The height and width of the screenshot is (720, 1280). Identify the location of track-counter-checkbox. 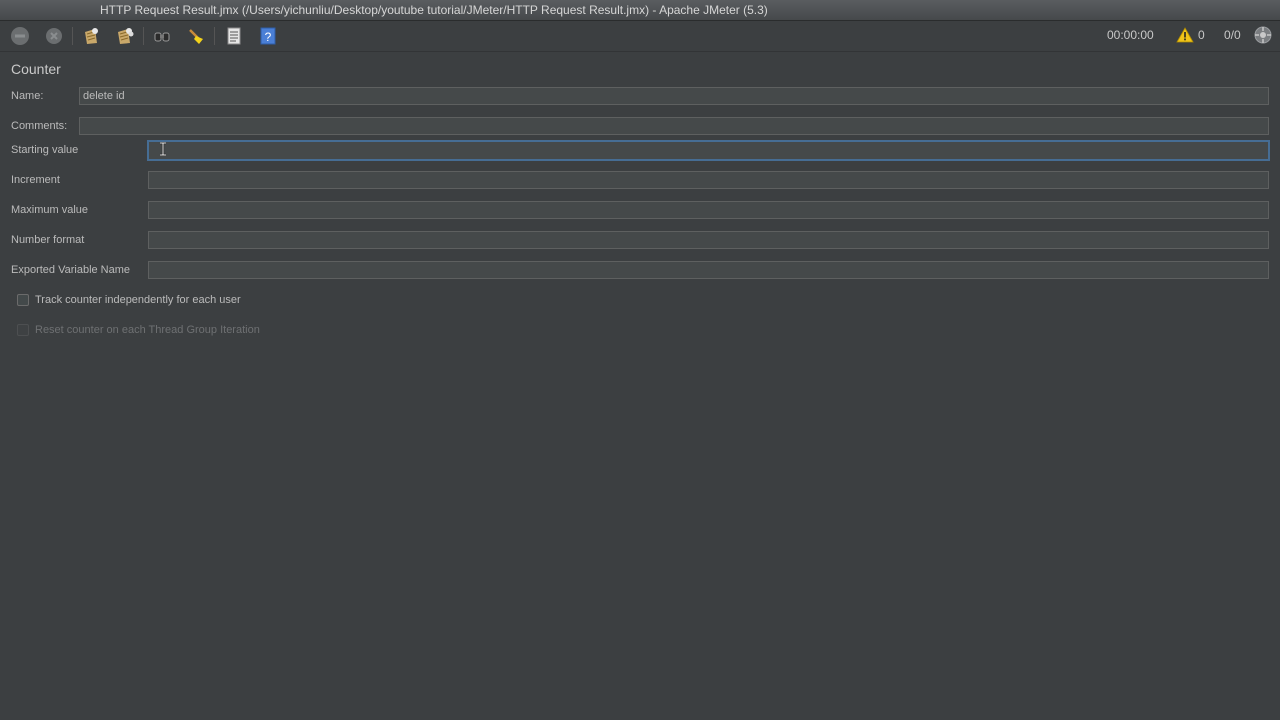
(23, 300).